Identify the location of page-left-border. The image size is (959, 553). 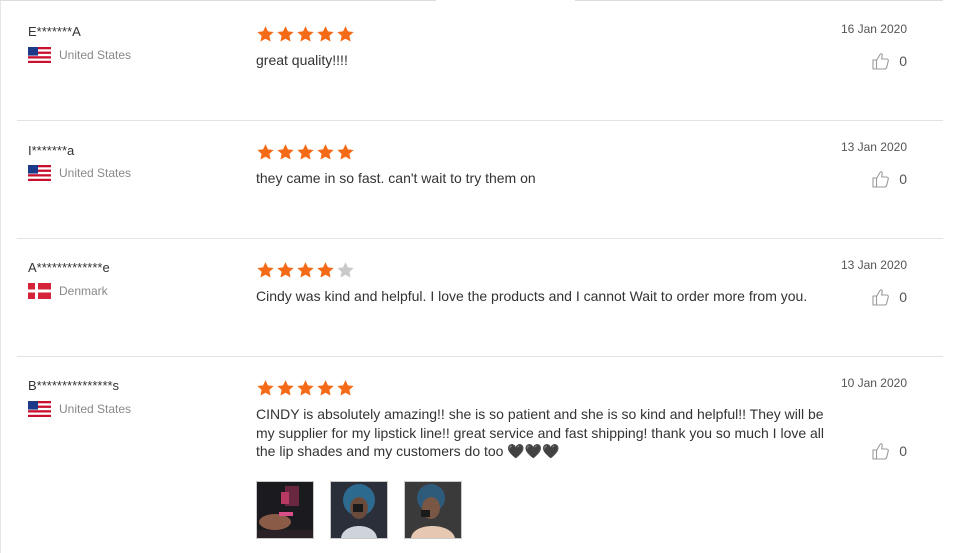
(0, 276).